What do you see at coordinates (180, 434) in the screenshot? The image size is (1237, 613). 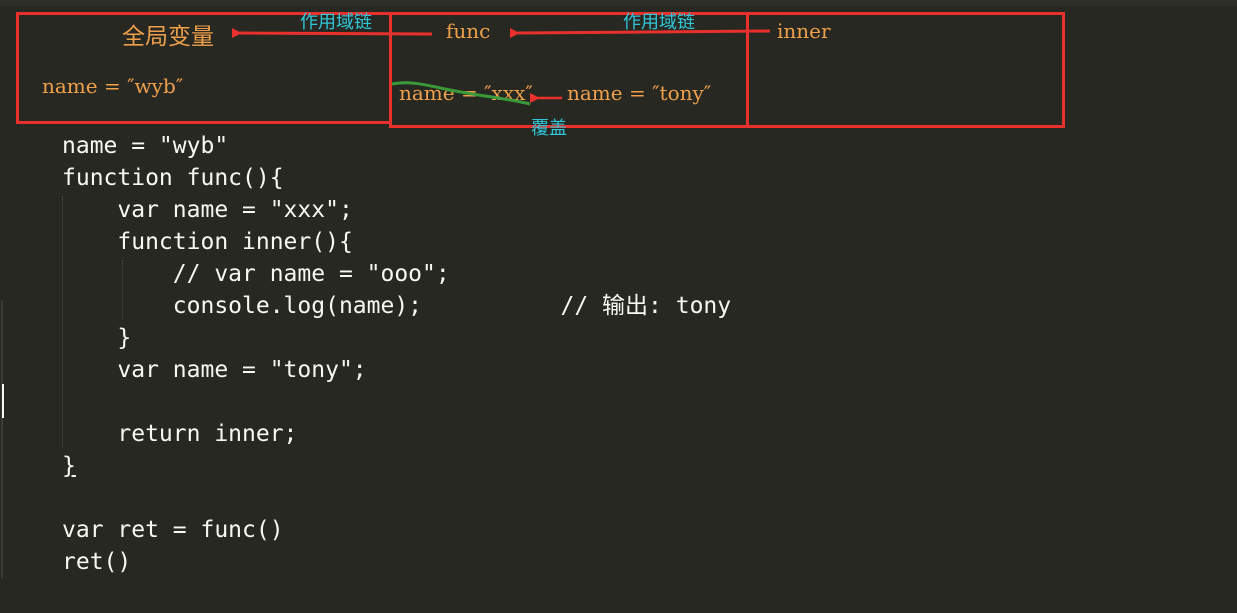 I see `code-line: return inner;` at bounding box center [180, 434].